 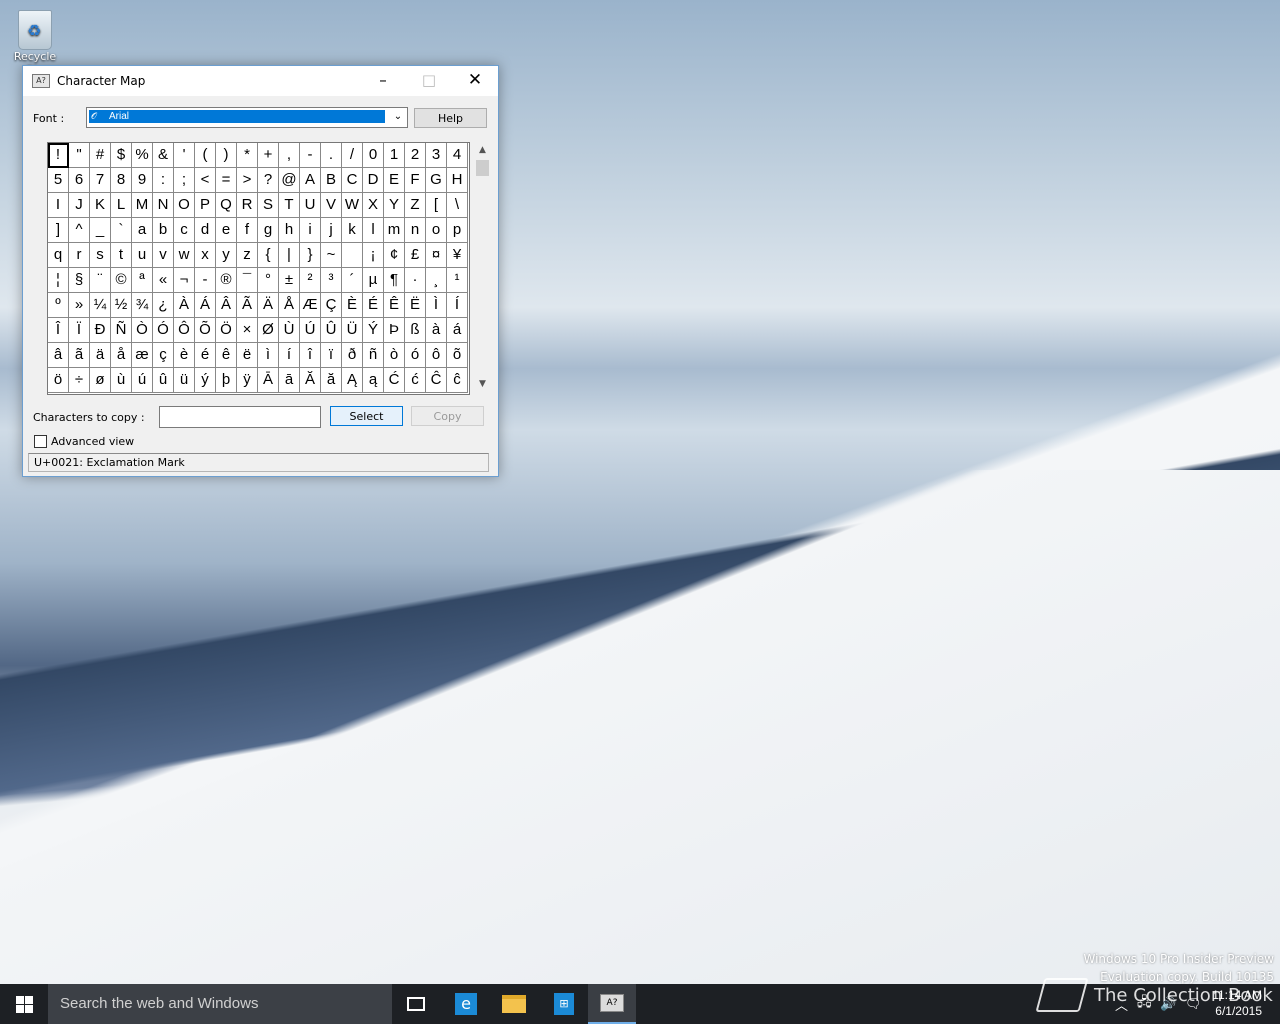 What do you see at coordinates (79, 330) in the screenshot?
I see `character-cell: Ï` at bounding box center [79, 330].